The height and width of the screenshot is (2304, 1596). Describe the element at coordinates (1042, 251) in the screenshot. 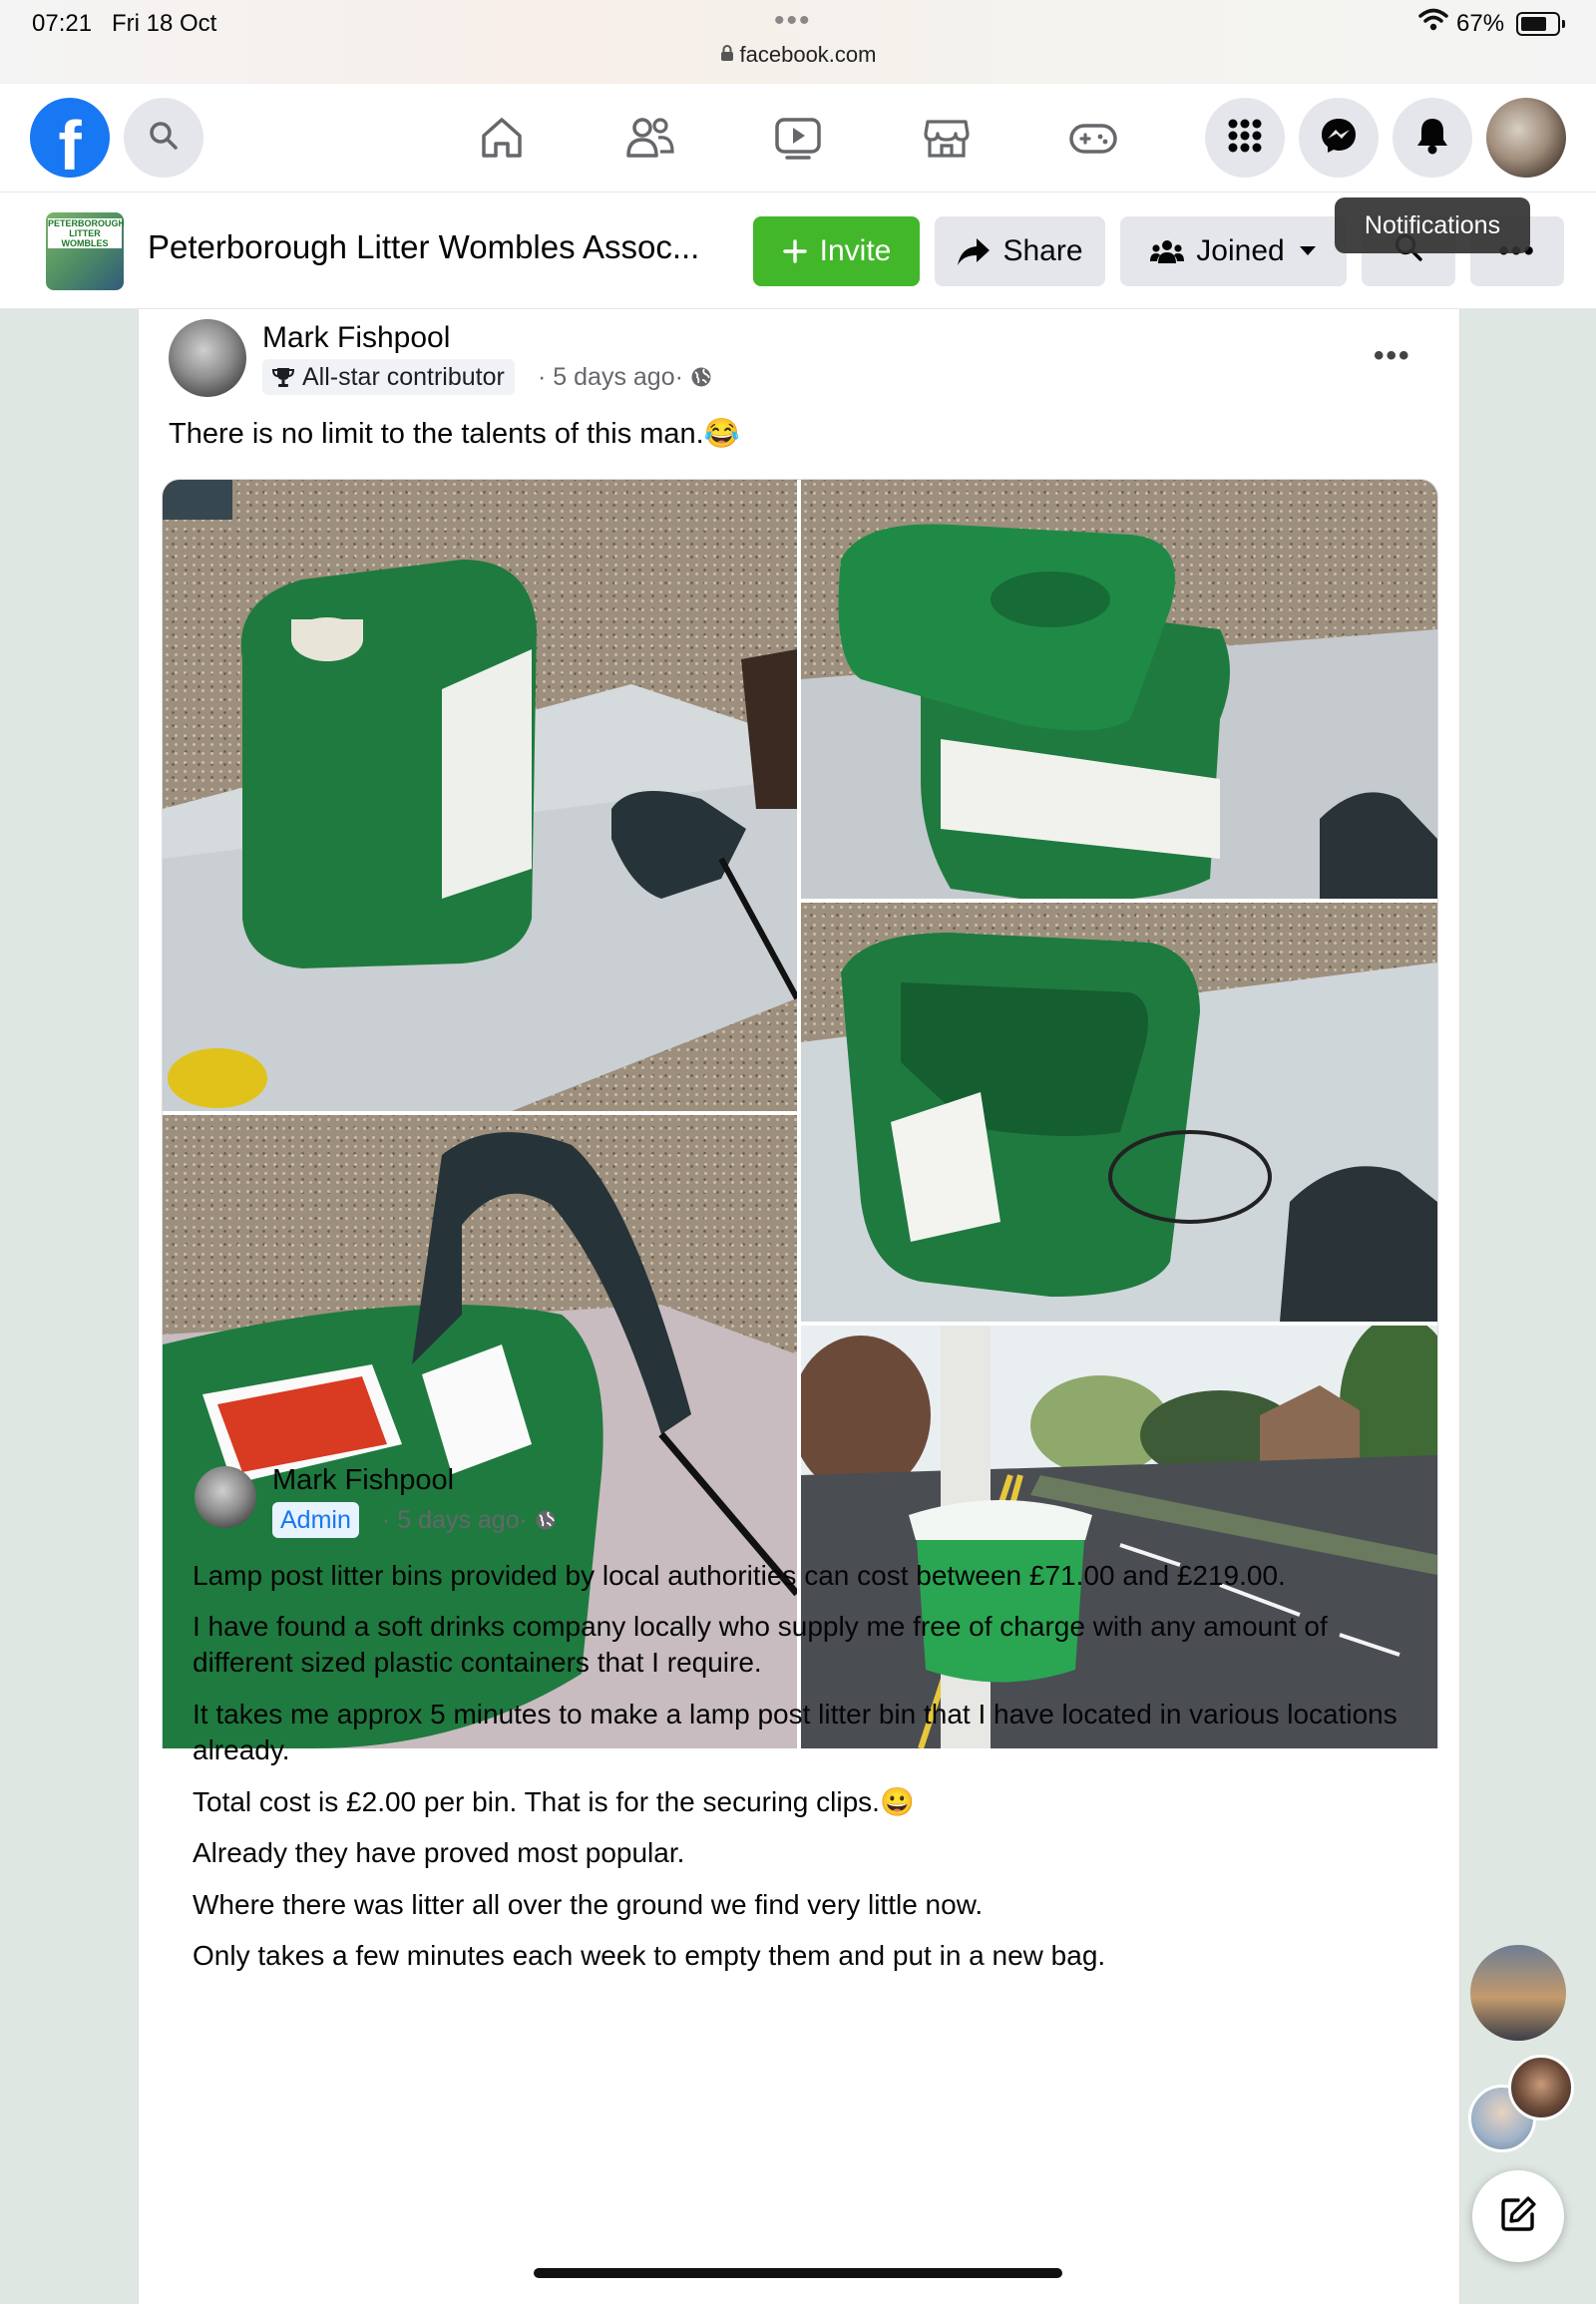

I see `share-label: Share` at that location.